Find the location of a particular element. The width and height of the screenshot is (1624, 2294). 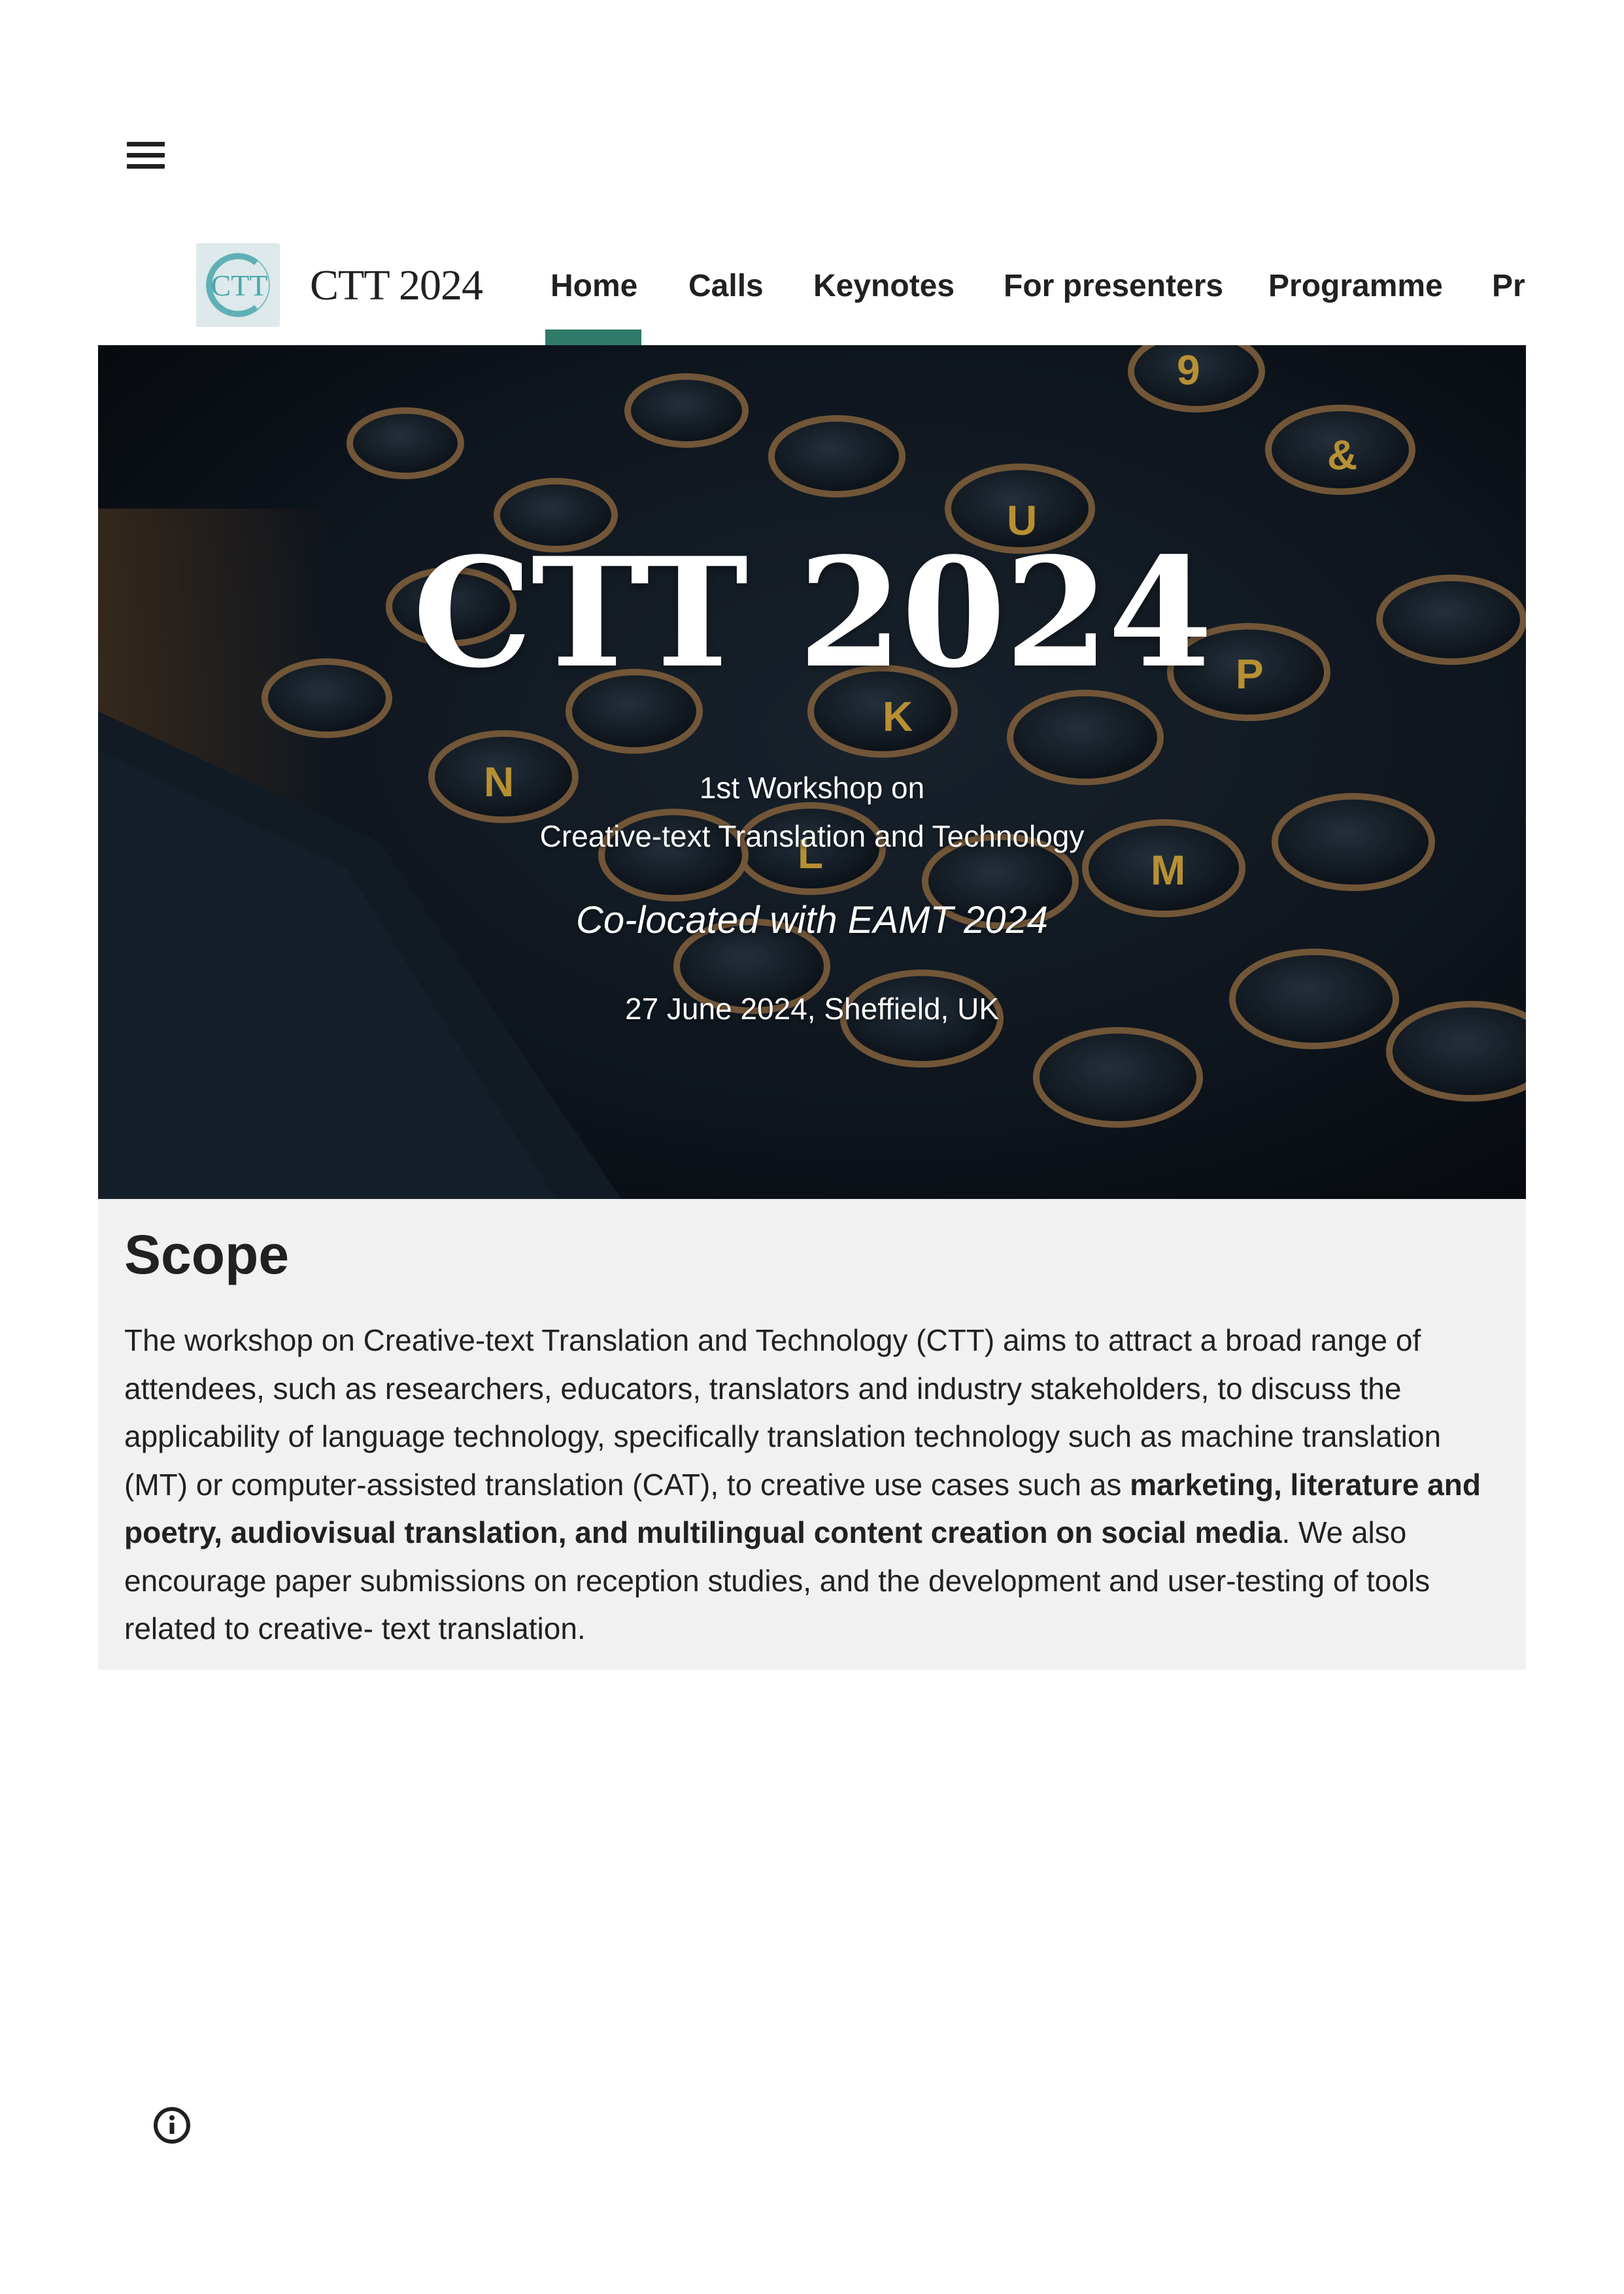

nav-item-label: Programme is located at coordinates (1355, 286).